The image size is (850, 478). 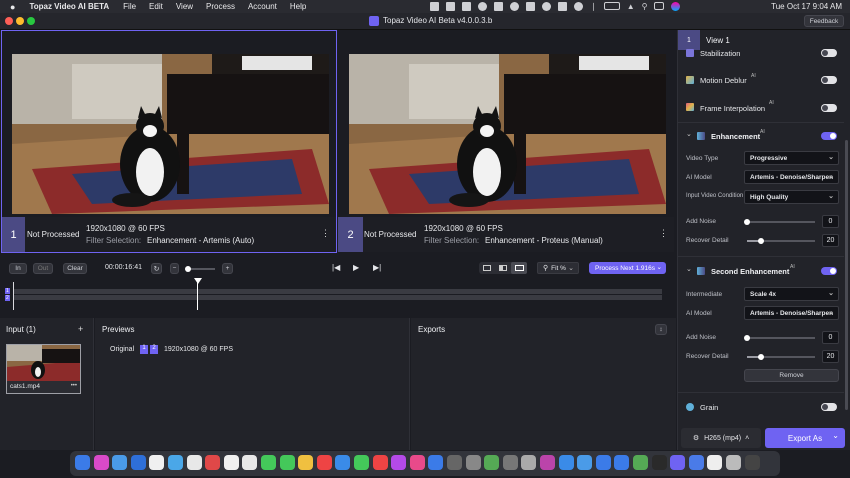 What do you see at coordinates (829, 80) in the screenshot?
I see `motion-deblur-toggle` at bounding box center [829, 80].